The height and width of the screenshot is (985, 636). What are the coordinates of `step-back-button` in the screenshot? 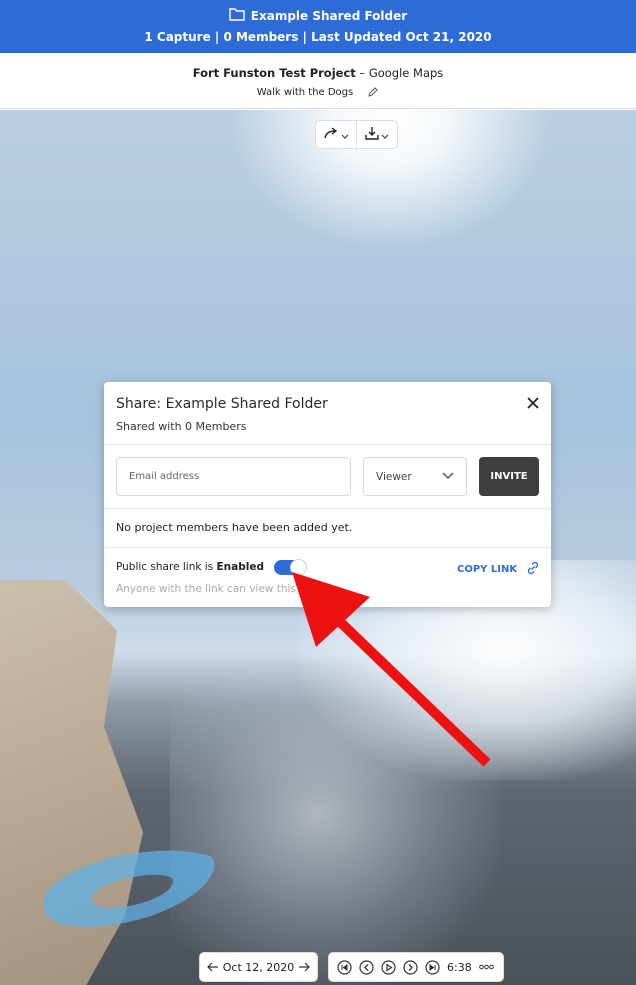 It's located at (366, 967).